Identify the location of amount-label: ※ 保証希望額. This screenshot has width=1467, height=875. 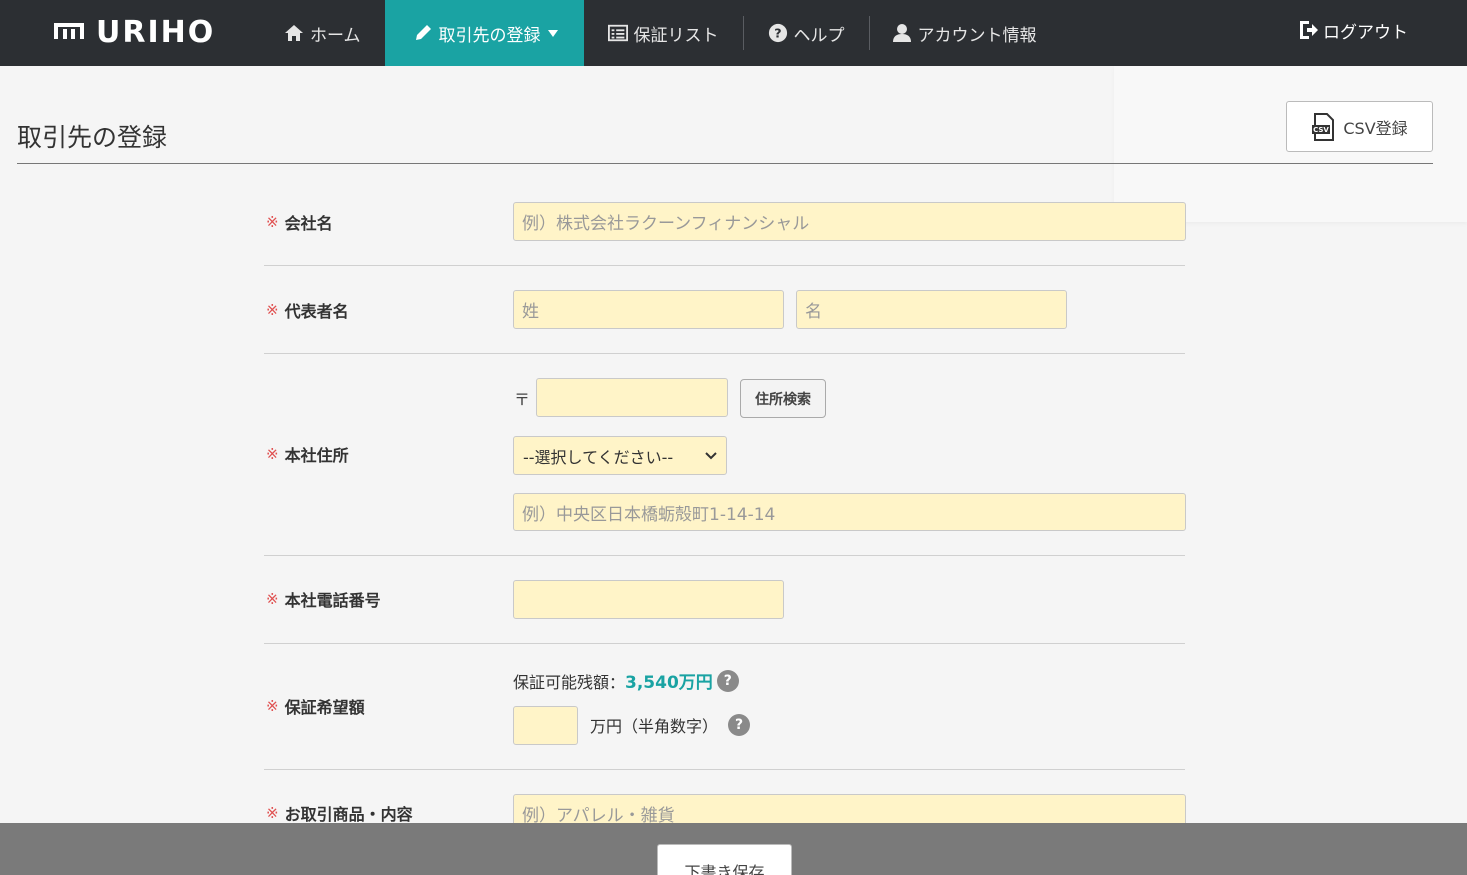
(315, 706).